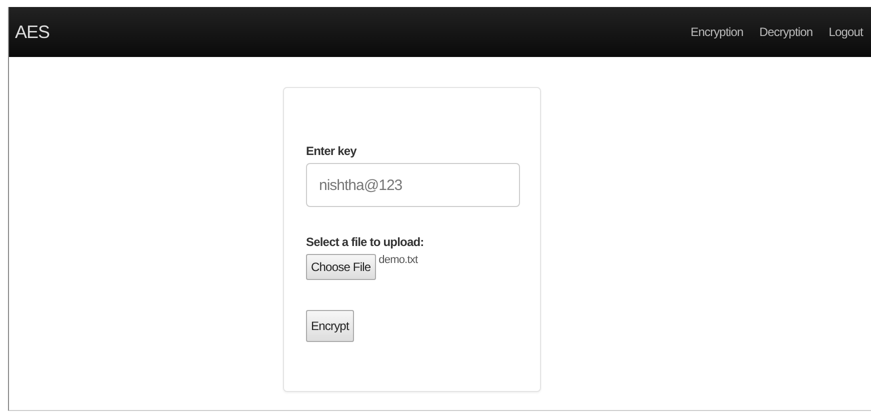 The width and height of the screenshot is (871, 419). Describe the element at coordinates (717, 32) in the screenshot. I see `nav-link: Encryption` at that location.